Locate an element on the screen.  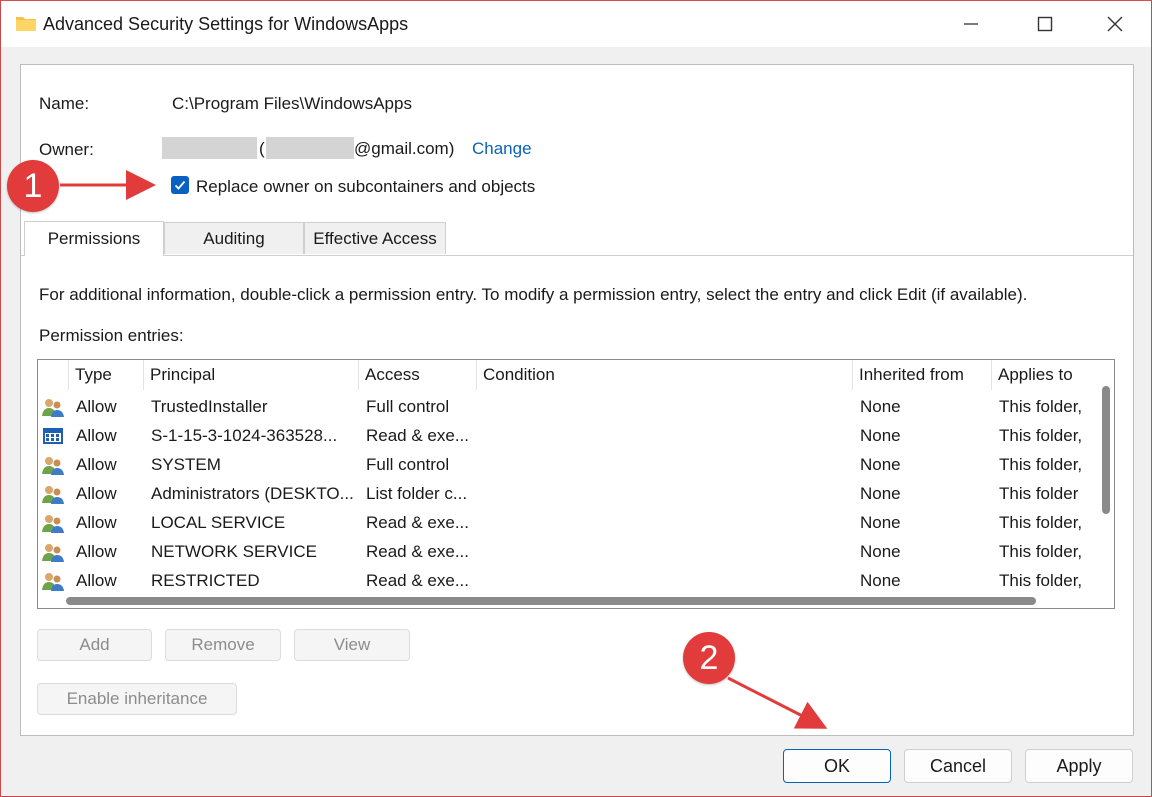
column-header-icon is located at coordinates (53, 375).